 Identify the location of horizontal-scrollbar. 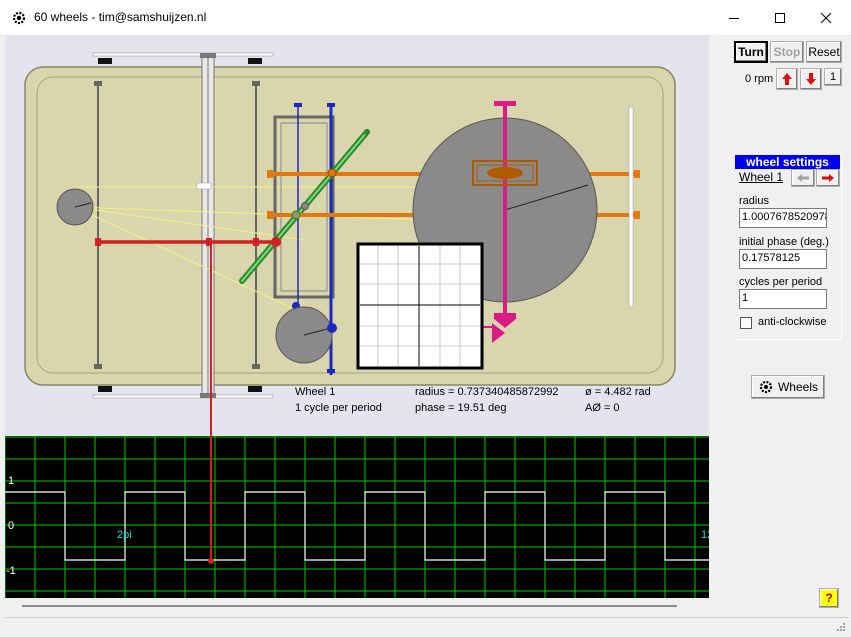
(357, 606).